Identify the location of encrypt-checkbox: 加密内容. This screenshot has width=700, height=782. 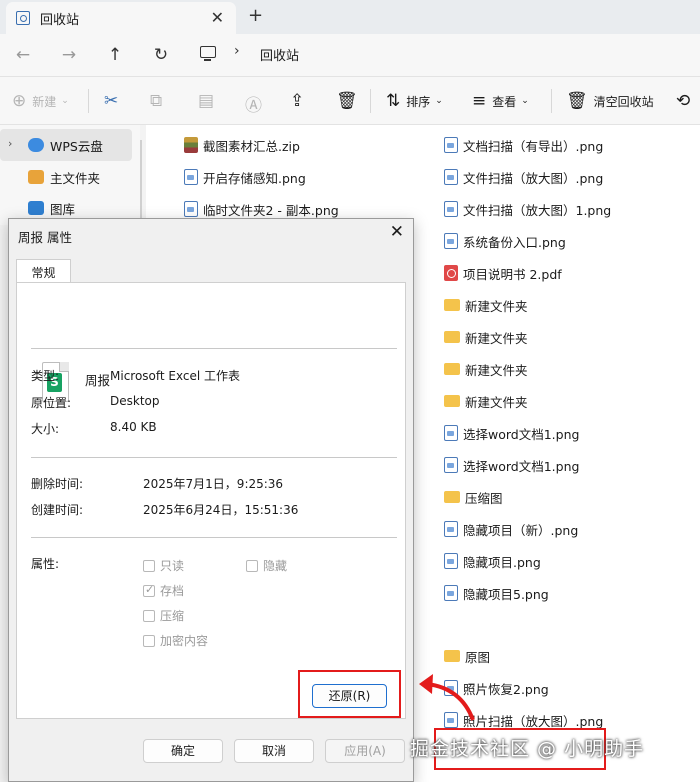
(175, 640).